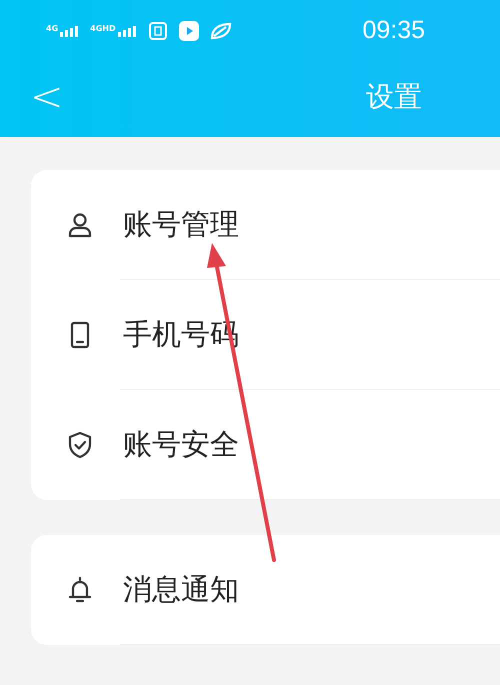  Describe the element at coordinates (181, 445) in the screenshot. I see `item-label: 账号安全` at that location.